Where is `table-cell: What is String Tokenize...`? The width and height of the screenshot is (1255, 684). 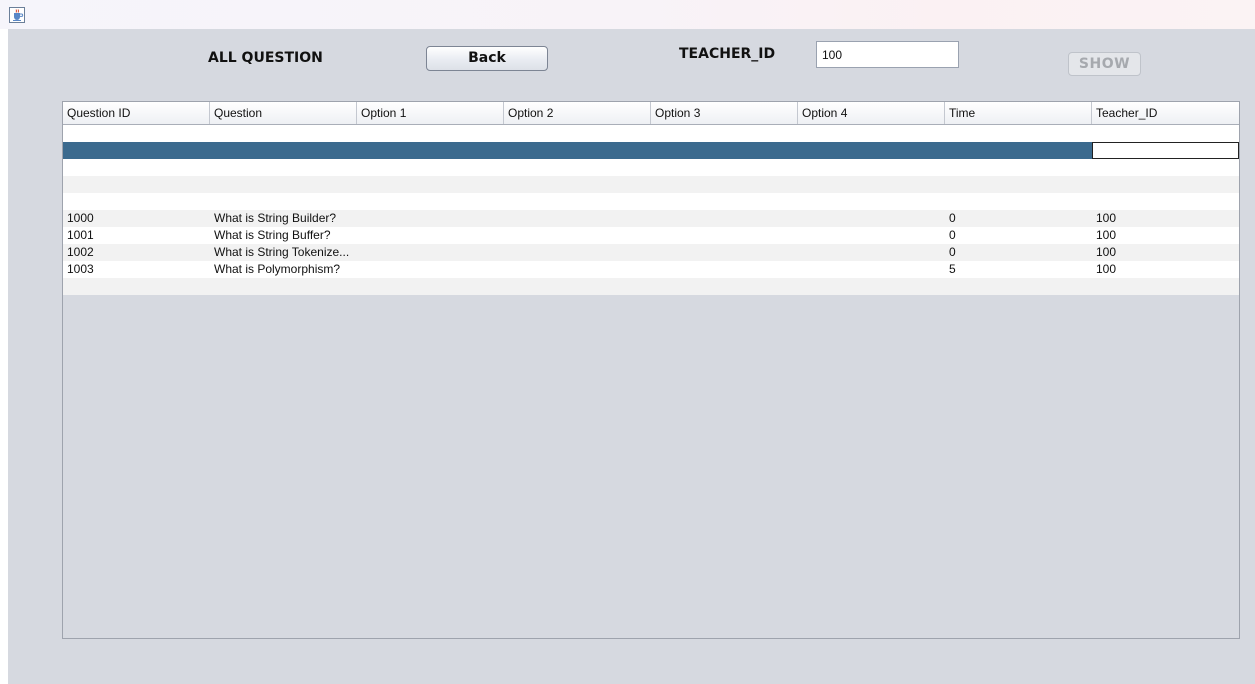 table-cell: What is String Tokenize... is located at coordinates (283, 252).